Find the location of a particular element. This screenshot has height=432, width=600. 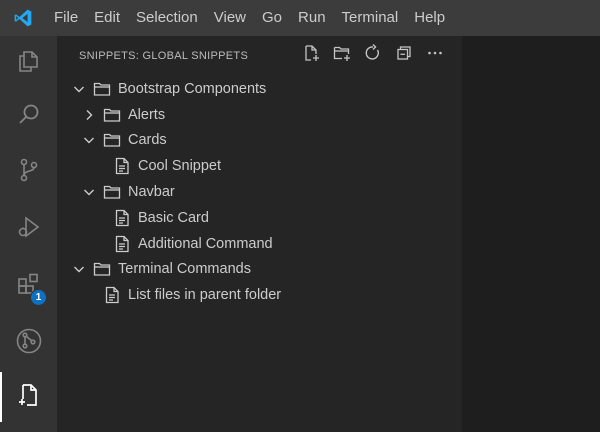

tree-item-label: Alerts is located at coordinates (147, 114).